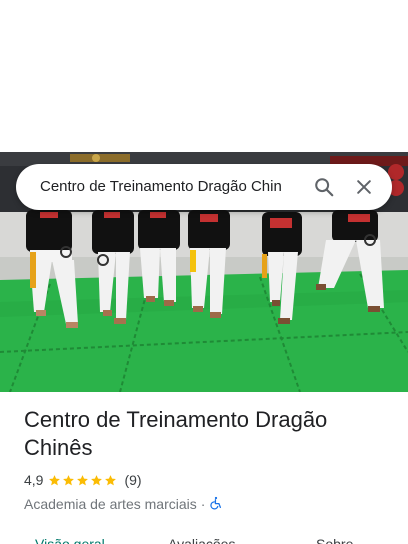 This screenshot has height=544, width=408. I want to click on search-input: Centro de Treinamento Dragão Chin, so click(172, 187).